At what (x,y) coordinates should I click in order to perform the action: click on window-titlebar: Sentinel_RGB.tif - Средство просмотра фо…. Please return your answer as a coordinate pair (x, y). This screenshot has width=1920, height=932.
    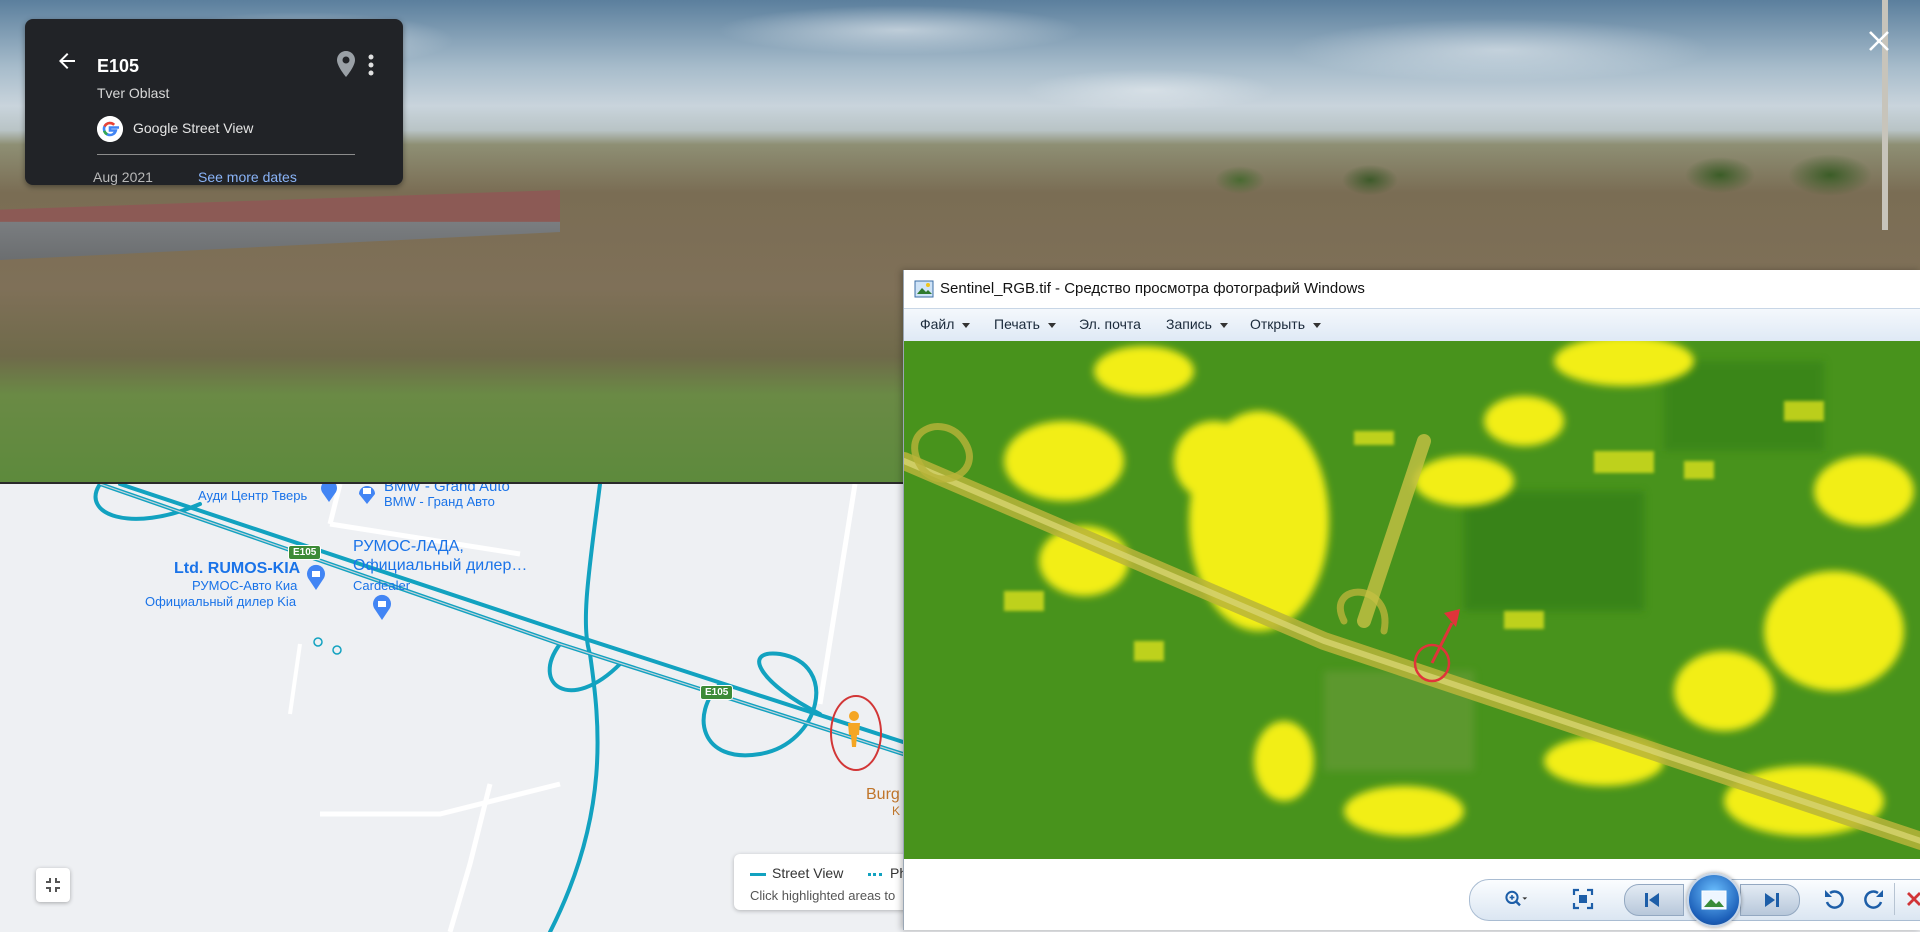
    Looking at the image, I should click on (1412, 289).